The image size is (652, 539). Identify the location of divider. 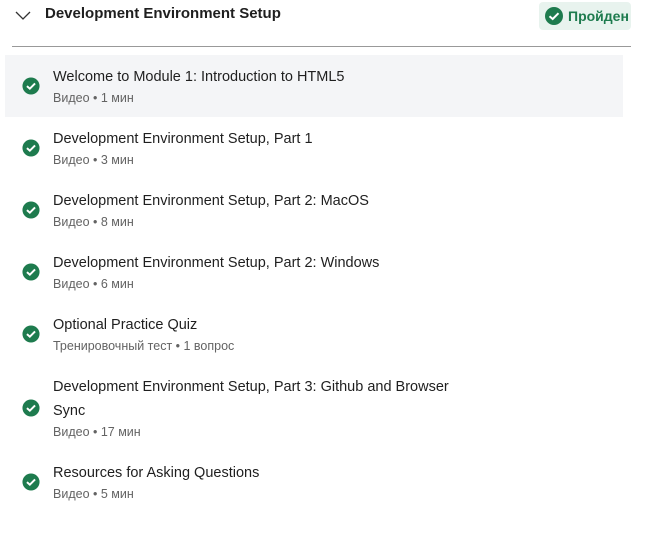
(321, 46).